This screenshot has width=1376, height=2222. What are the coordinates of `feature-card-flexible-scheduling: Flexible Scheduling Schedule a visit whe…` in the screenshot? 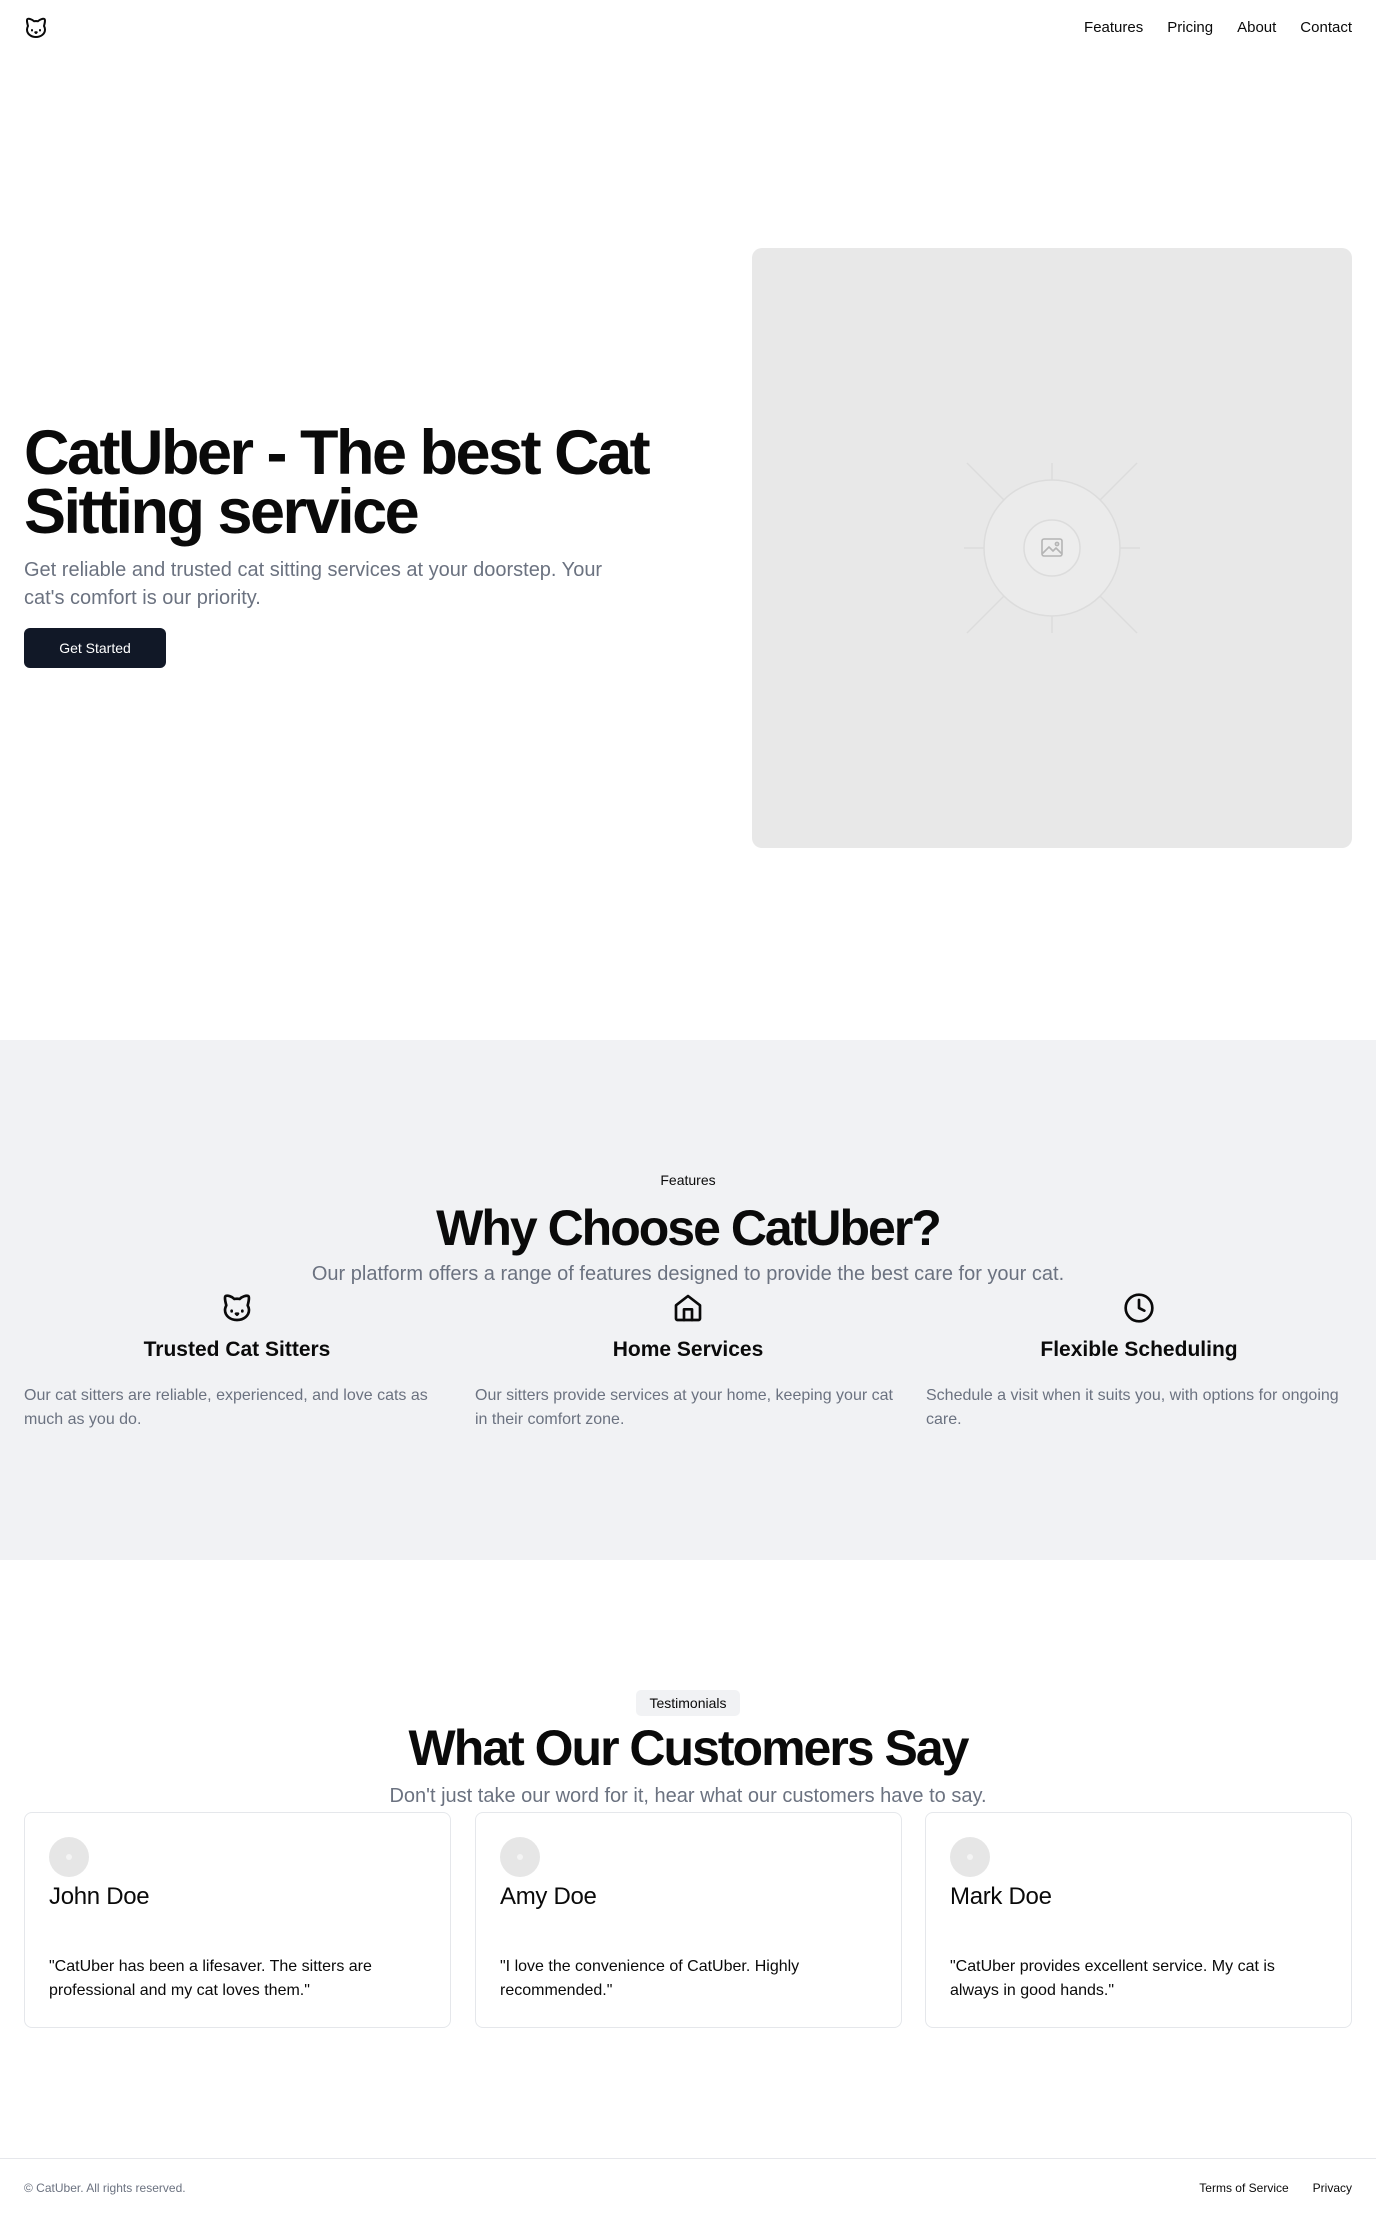 It's located at (1139, 1362).